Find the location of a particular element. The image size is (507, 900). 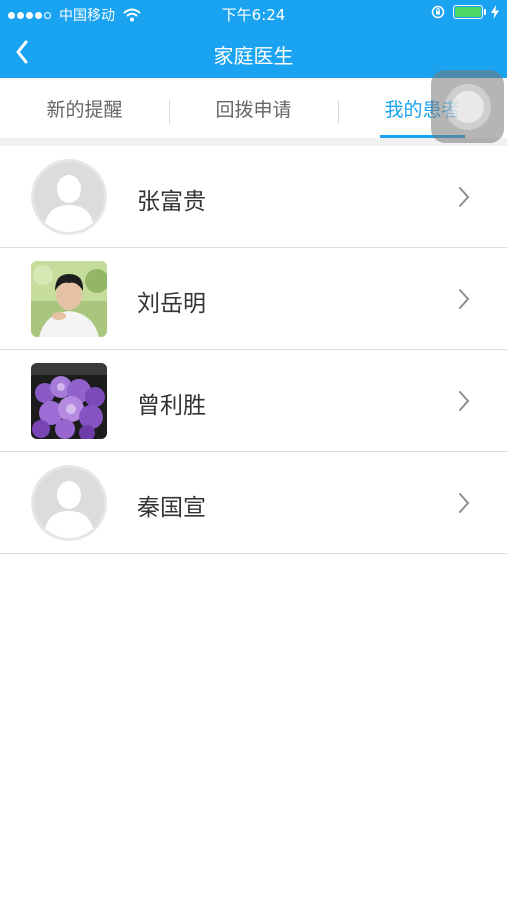

assistive-touch-button is located at coordinates (467, 106).